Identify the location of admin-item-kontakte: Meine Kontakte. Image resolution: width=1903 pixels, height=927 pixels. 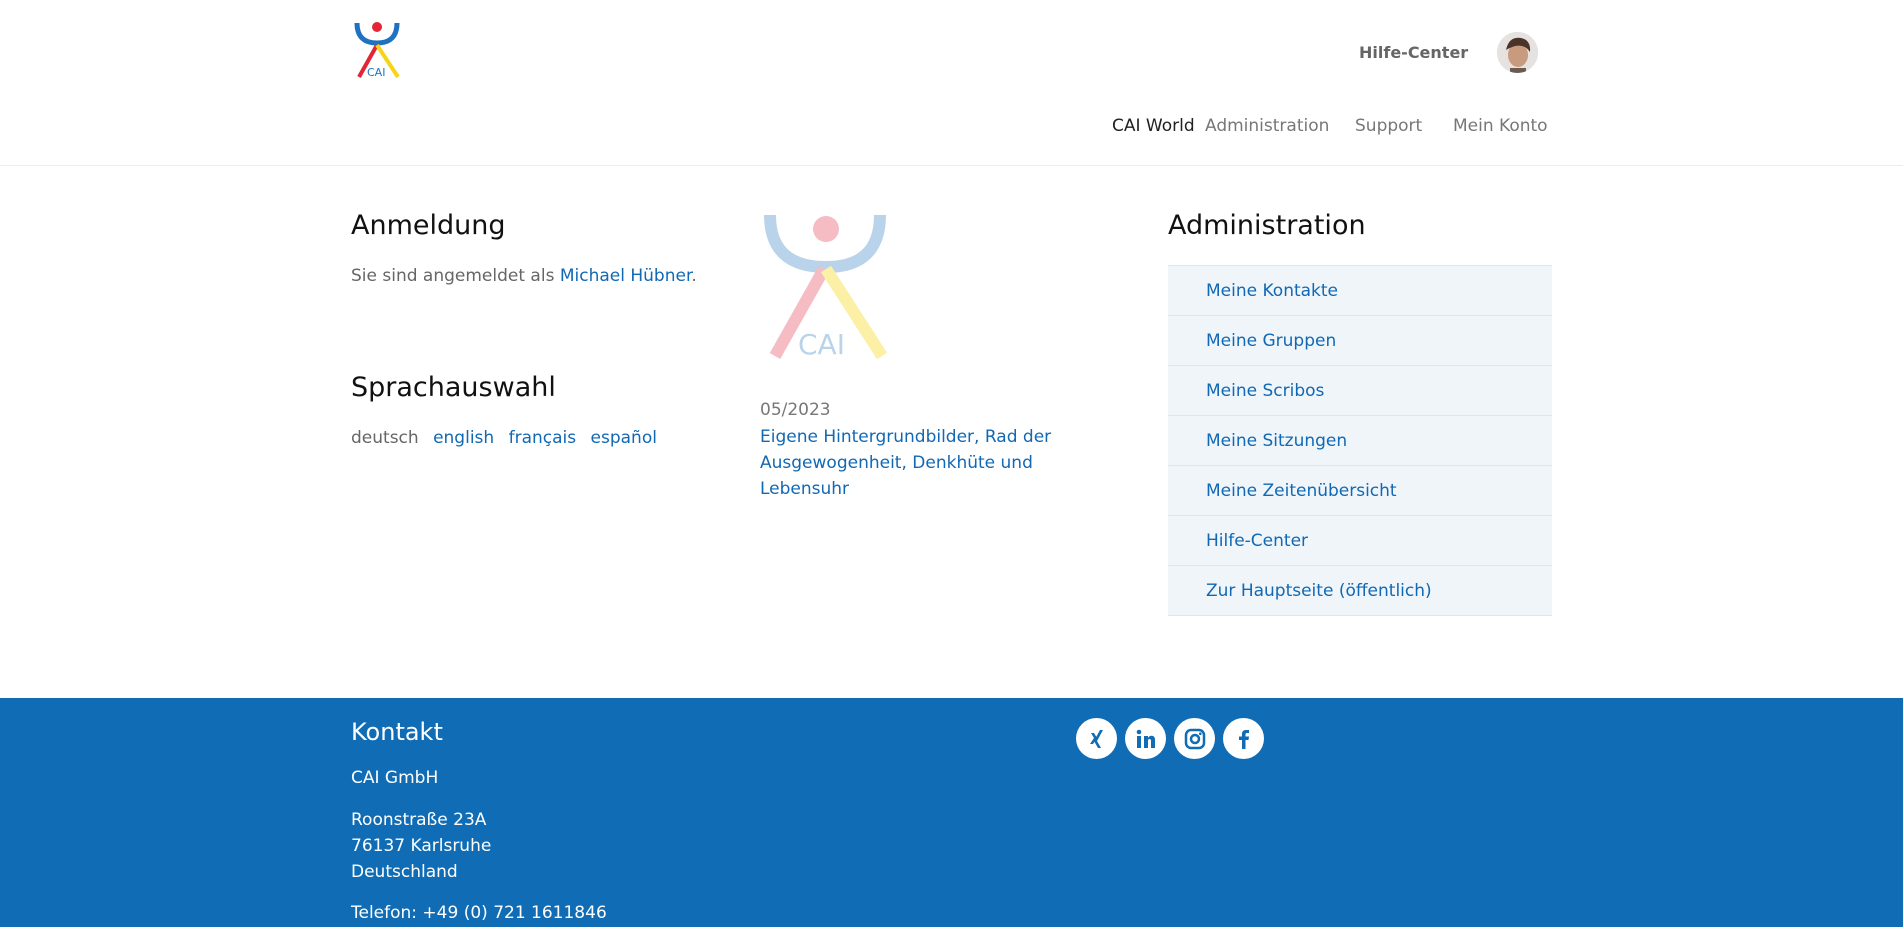
(1360, 291).